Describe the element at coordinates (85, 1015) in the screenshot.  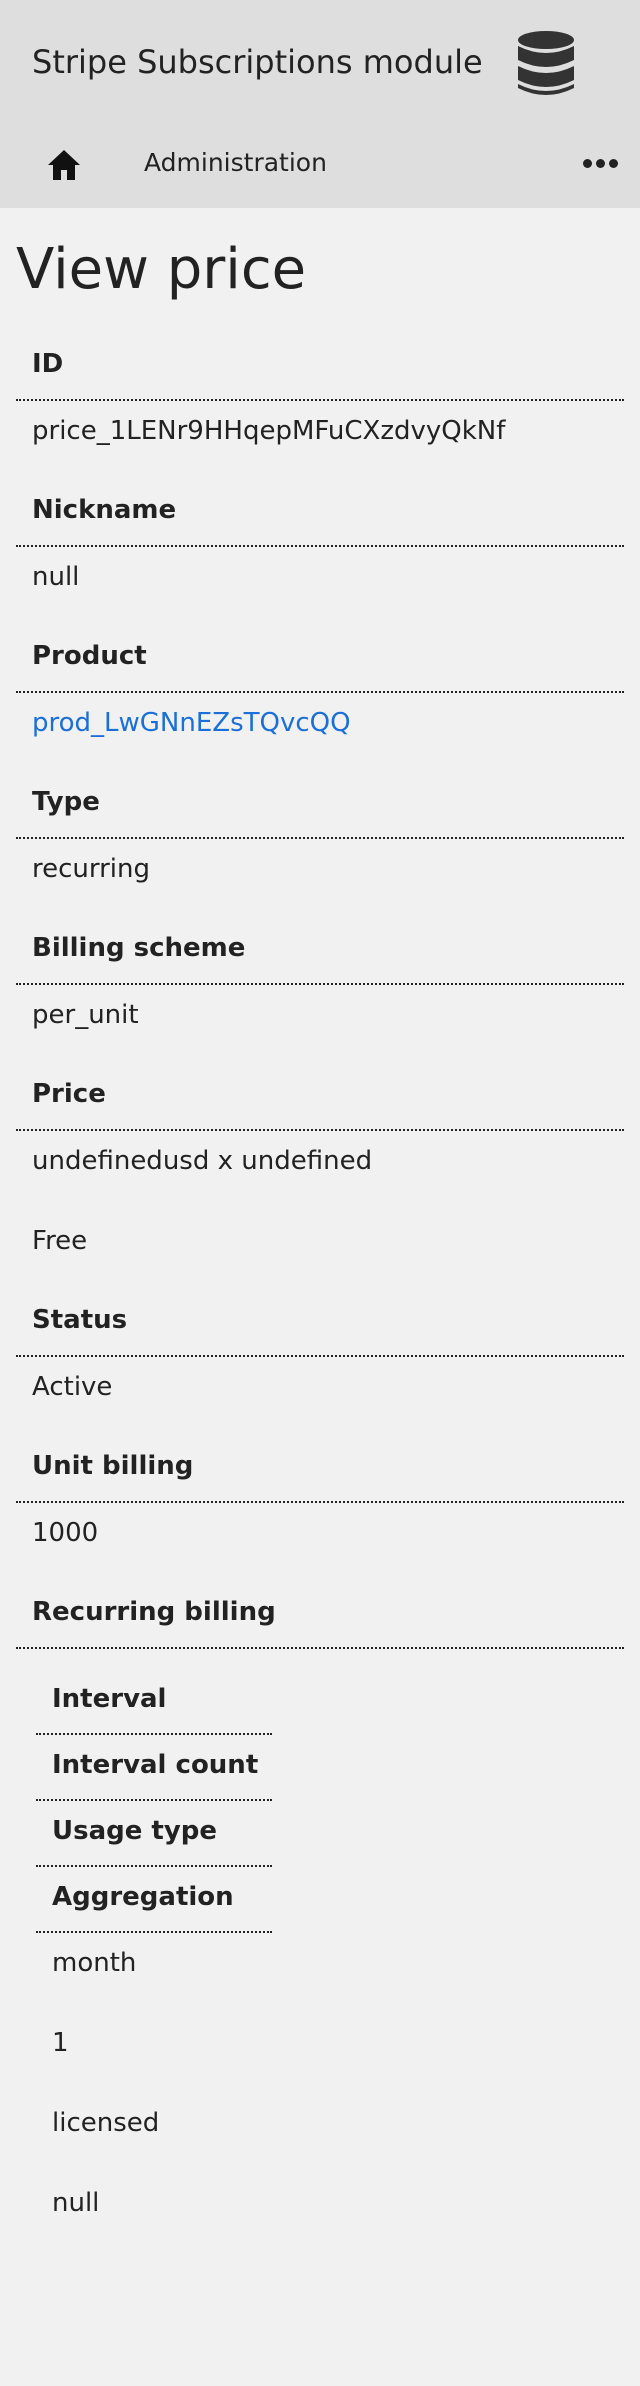
I see `billing-scheme-value: per_unit` at that location.